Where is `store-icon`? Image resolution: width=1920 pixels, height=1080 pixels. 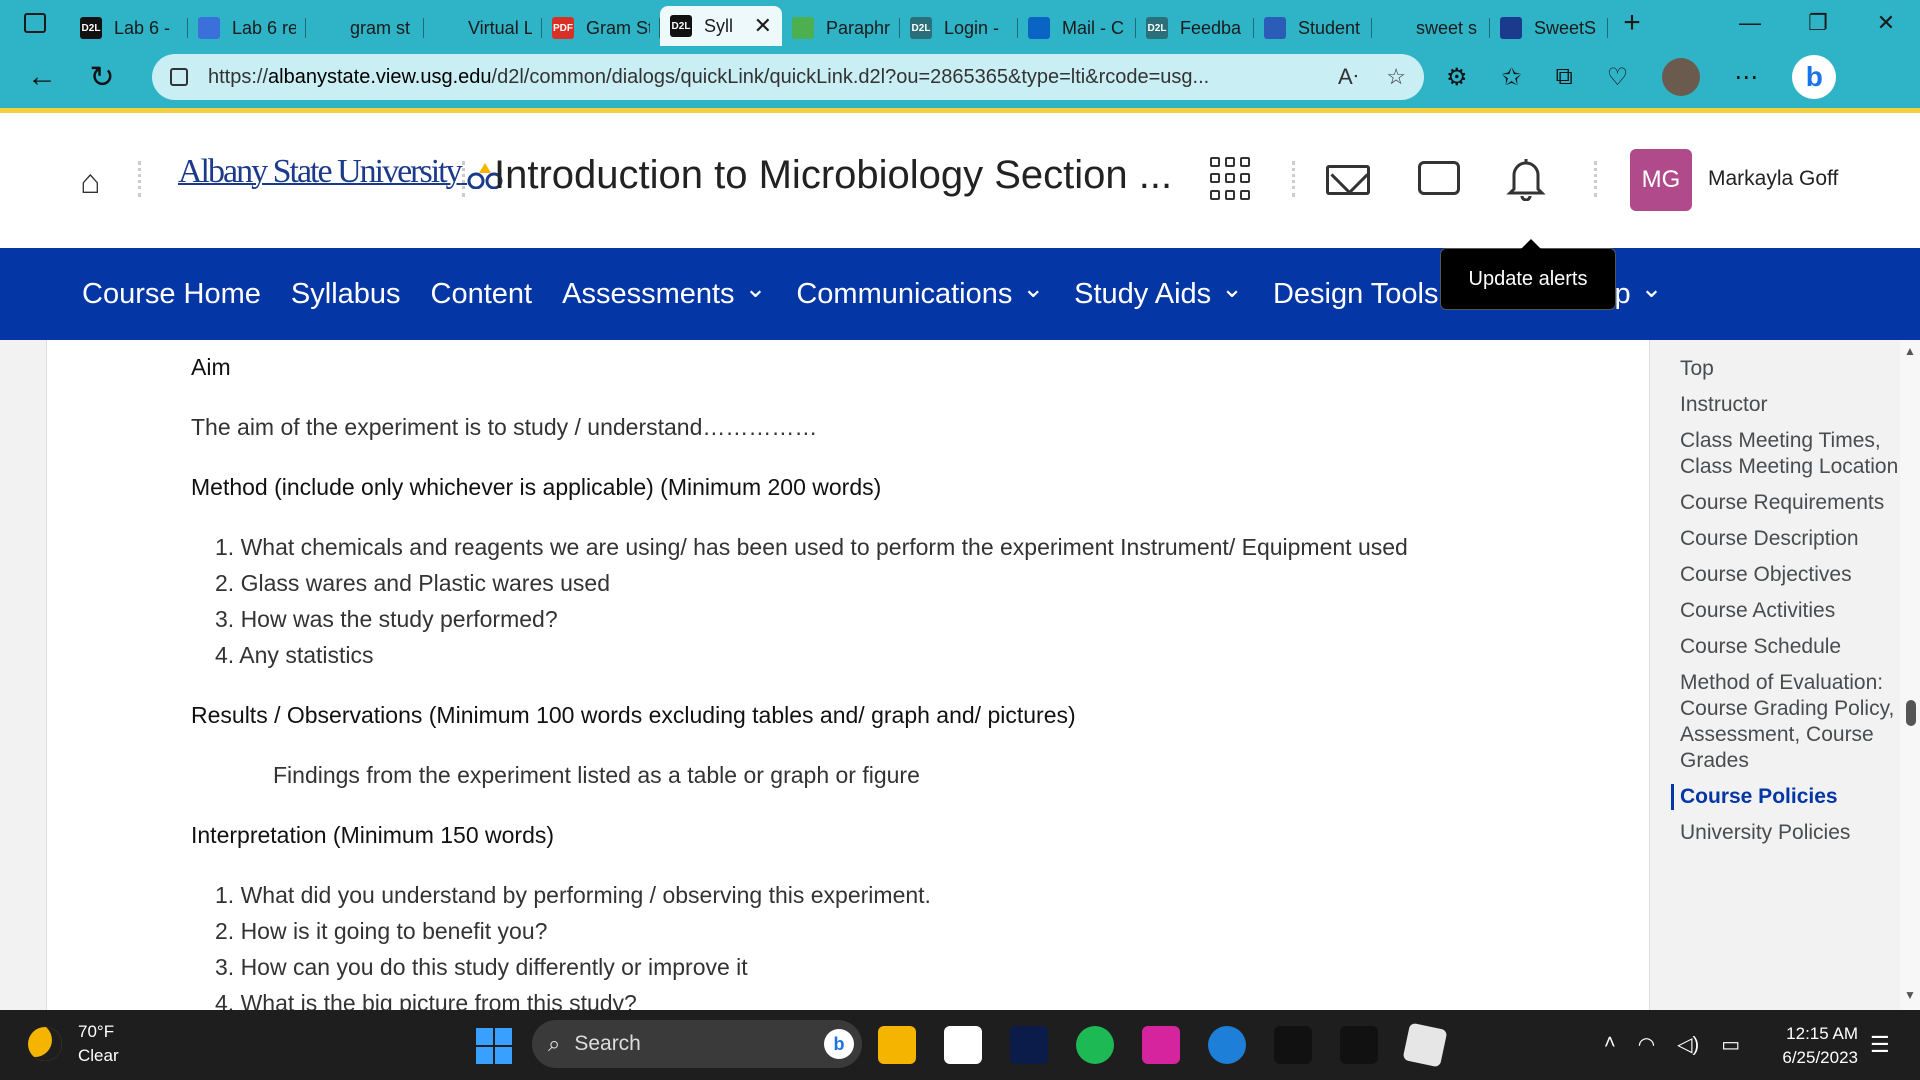
store-icon is located at coordinates (963, 1045).